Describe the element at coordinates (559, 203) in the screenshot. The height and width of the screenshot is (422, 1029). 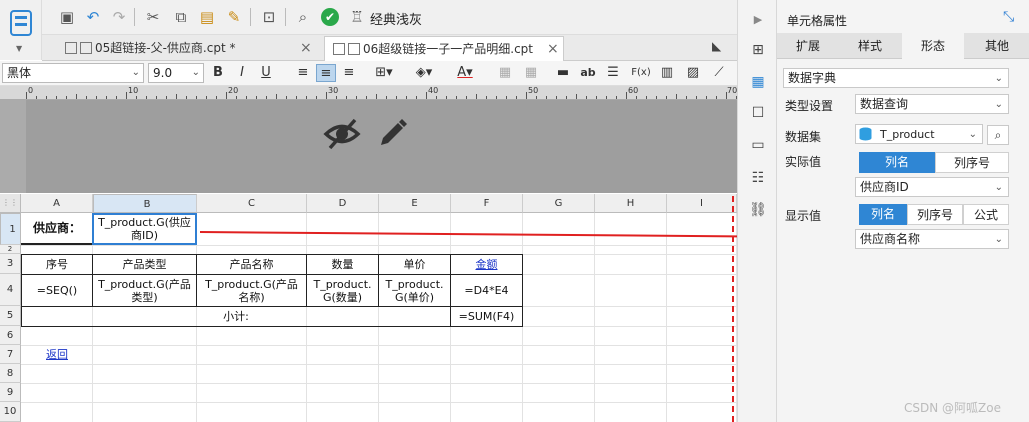
I see `column-header: G` at that location.